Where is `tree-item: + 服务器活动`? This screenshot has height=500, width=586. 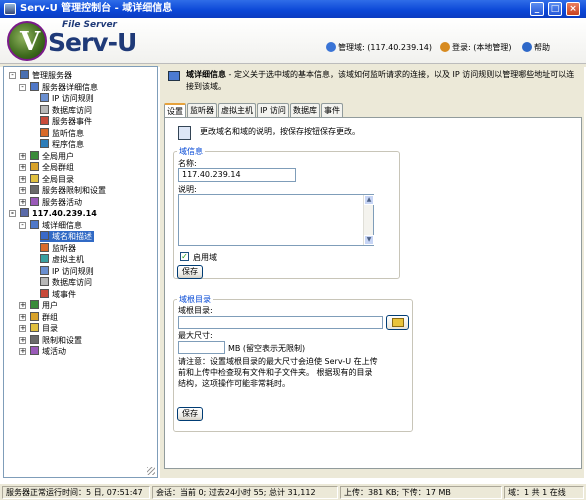 tree-item: + 服务器活动 is located at coordinates (51, 202).